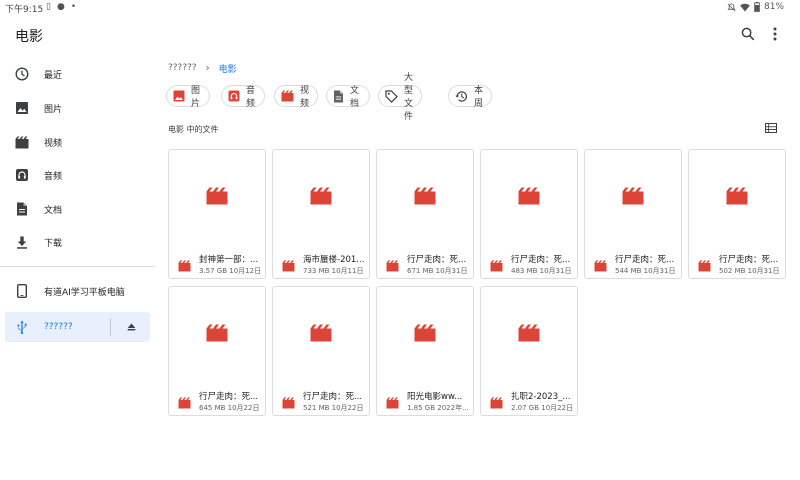  What do you see at coordinates (84, 292) in the screenshot?
I see `sidebar-item-label: 有道AI学习平板电脑` at bounding box center [84, 292].